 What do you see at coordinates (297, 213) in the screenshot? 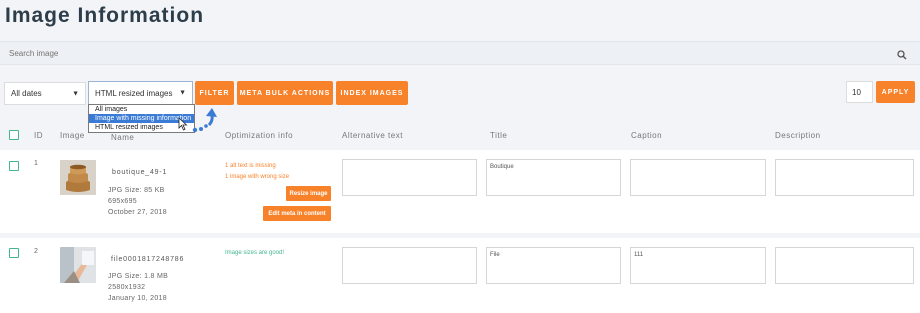
I see `edit-meta-in-content-button: Edit meta in content` at bounding box center [297, 213].